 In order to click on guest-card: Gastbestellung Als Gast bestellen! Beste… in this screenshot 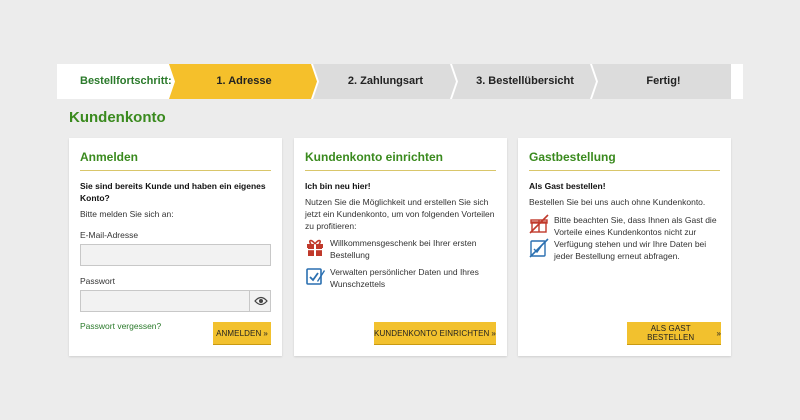, I will do `click(624, 247)`.